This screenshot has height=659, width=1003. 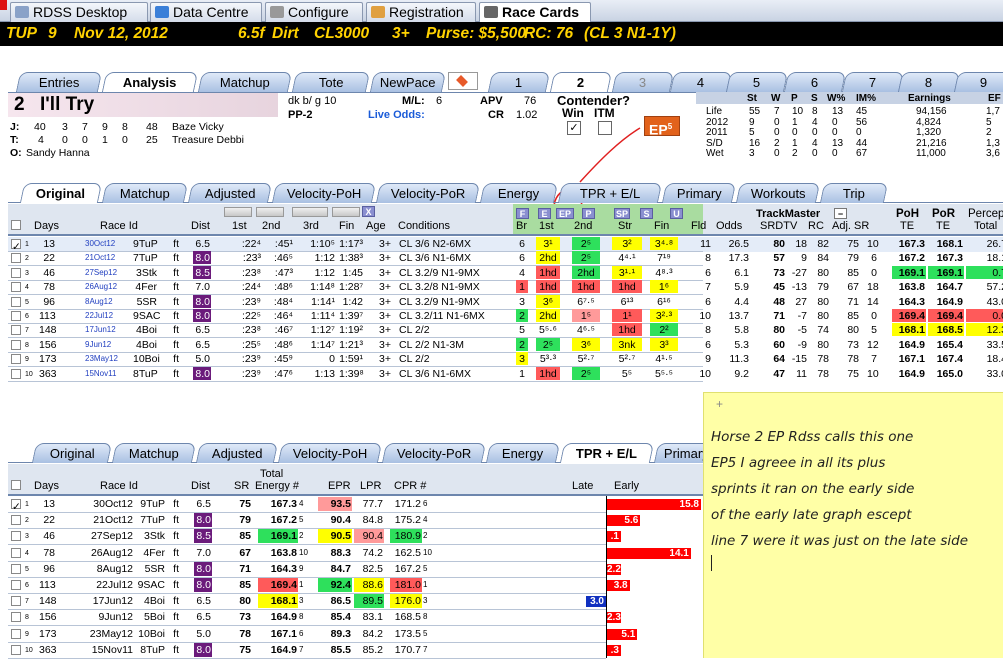 I want to click on live-odds-label: Live Odds:, so click(x=396, y=115).